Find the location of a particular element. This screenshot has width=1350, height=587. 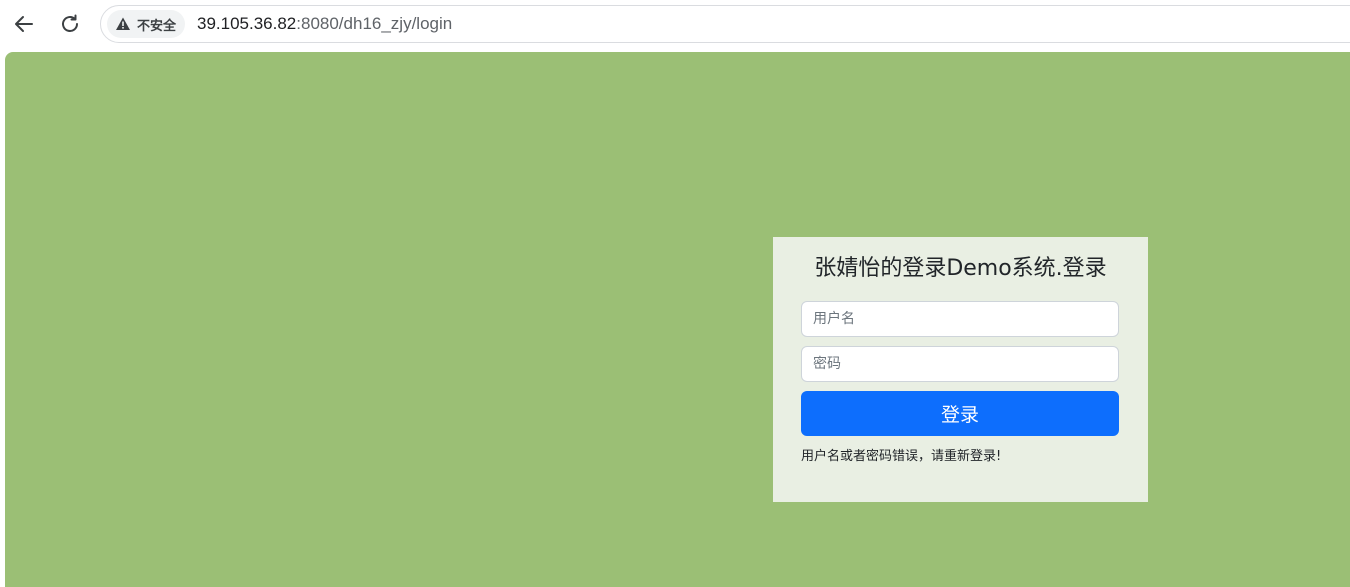

address-bar: 不安全 39.105.36.82:8080/dh16_zjy/login is located at coordinates (725, 24).